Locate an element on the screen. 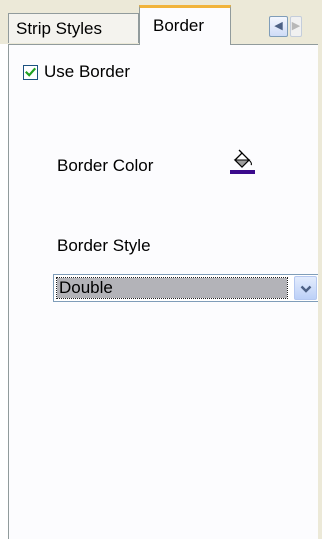  checkmark-icon is located at coordinates (30, 72).